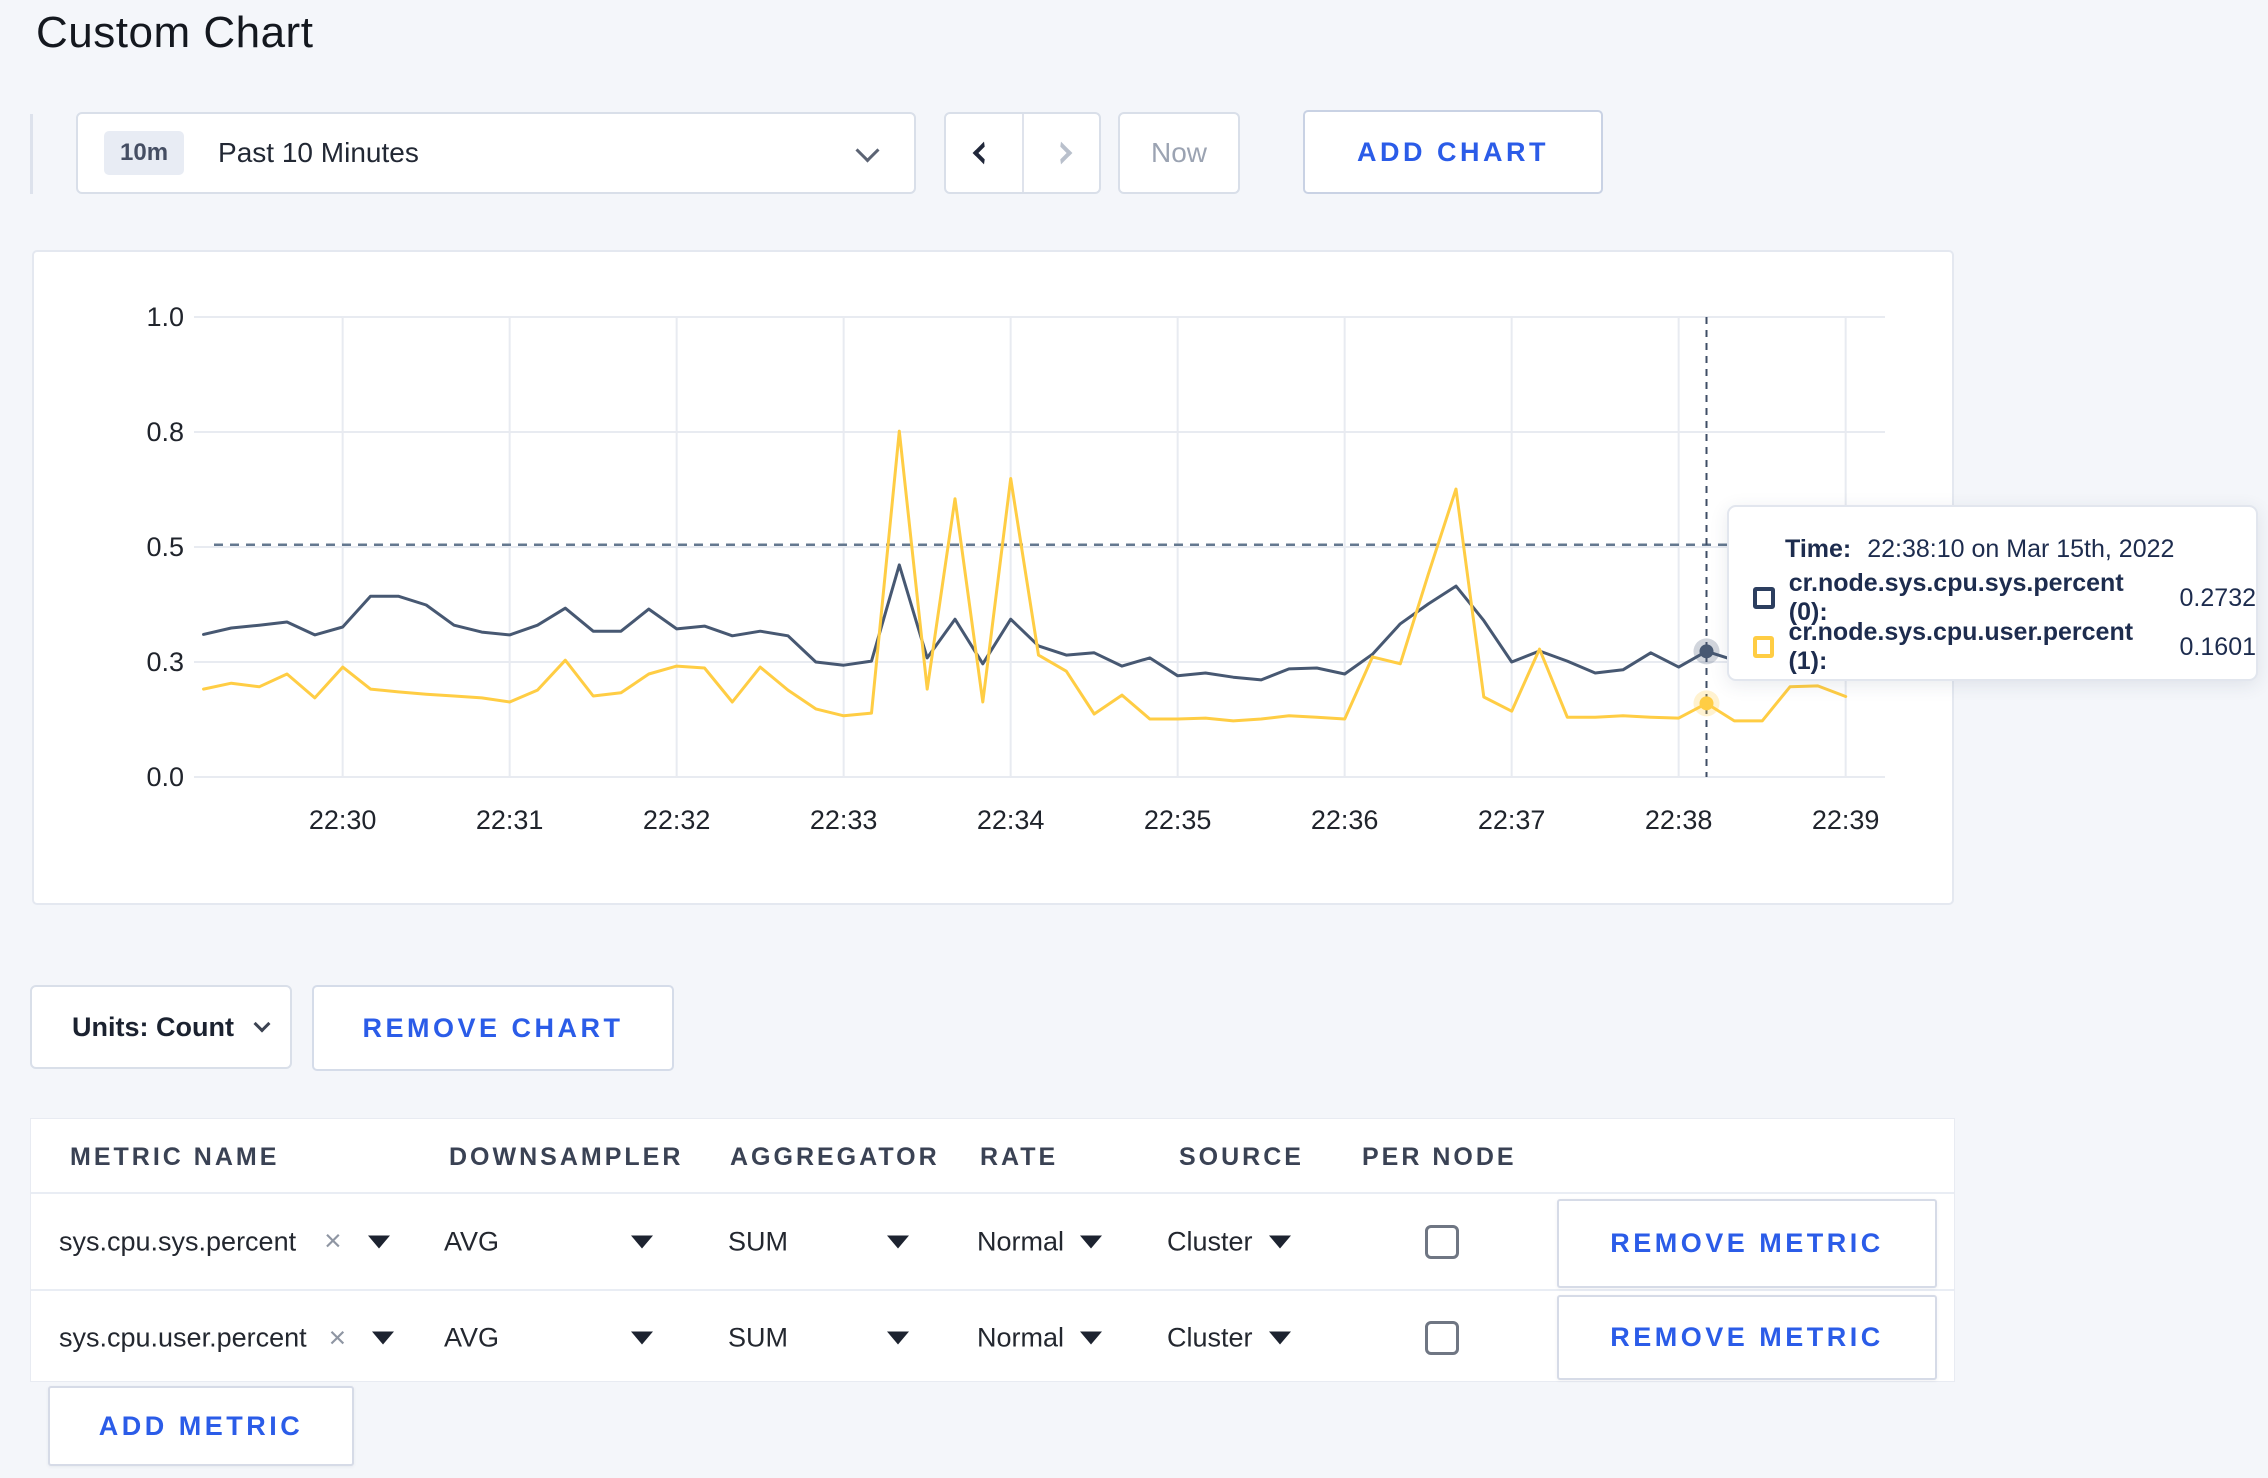  I want to click on col-header-per-node: PER NODE, so click(1439, 1157).